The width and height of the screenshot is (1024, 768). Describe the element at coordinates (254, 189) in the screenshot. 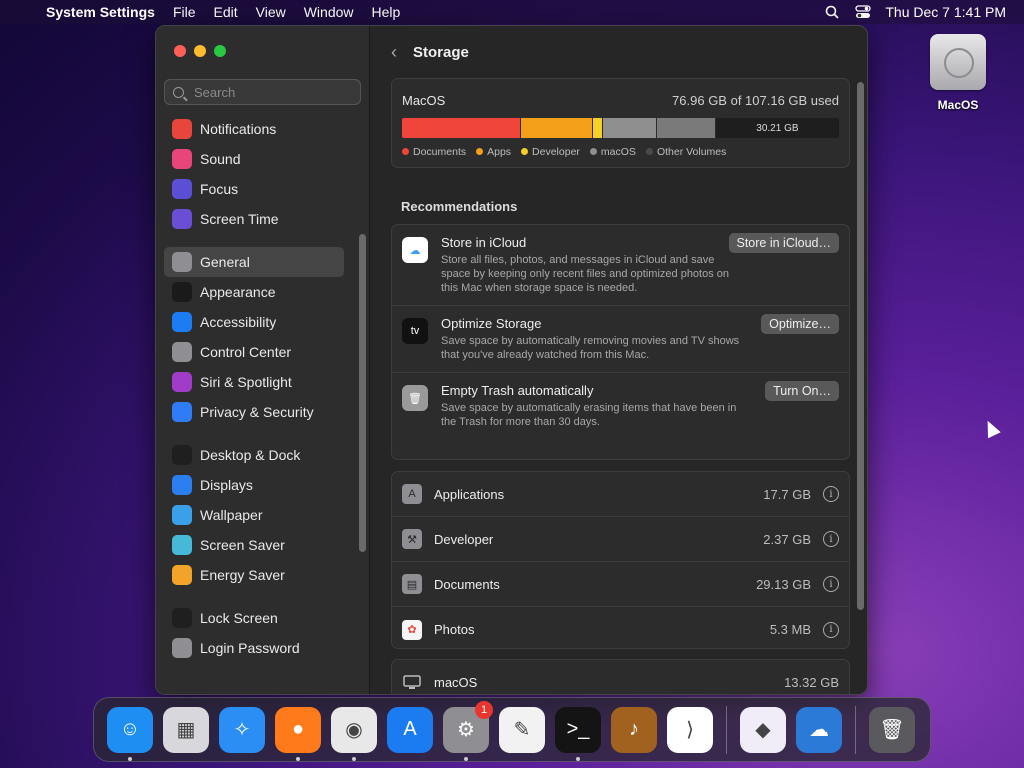

I see `sidebar-item-focus: Focus` at that location.